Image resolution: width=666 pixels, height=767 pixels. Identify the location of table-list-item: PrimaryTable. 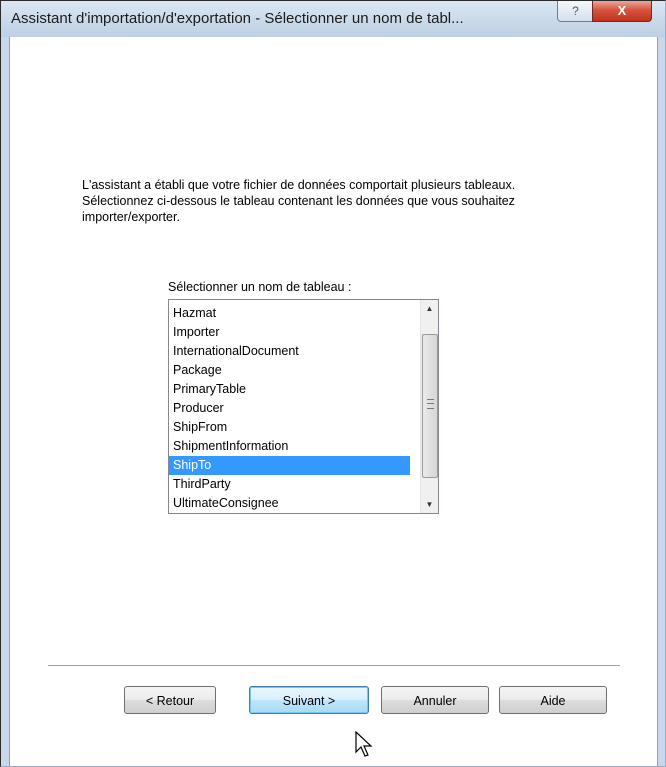
(289, 389).